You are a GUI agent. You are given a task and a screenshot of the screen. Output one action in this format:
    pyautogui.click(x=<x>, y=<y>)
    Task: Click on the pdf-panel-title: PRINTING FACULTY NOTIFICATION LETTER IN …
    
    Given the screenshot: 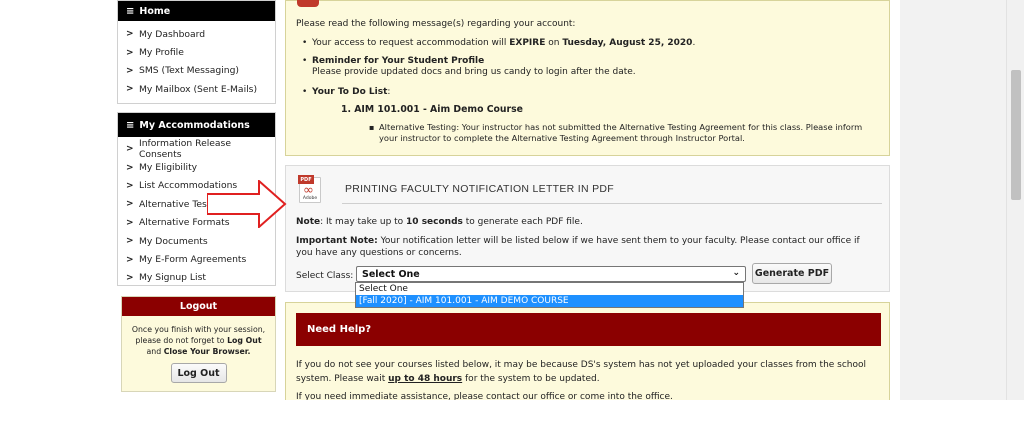 What is the action you would take?
    pyautogui.click(x=480, y=189)
    